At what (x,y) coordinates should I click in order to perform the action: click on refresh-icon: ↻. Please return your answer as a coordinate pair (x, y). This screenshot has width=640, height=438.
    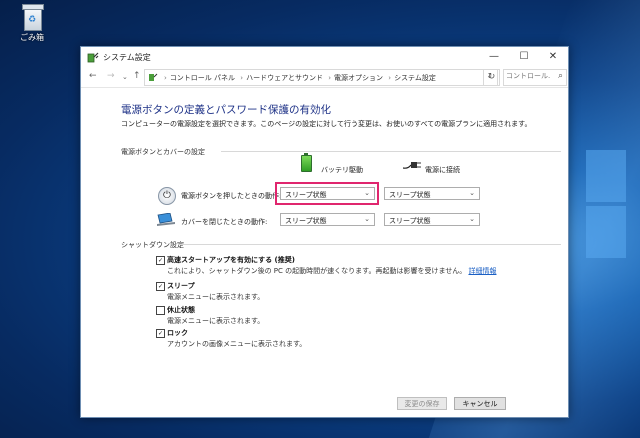
    Looking at the image, I should click on (491, 77).